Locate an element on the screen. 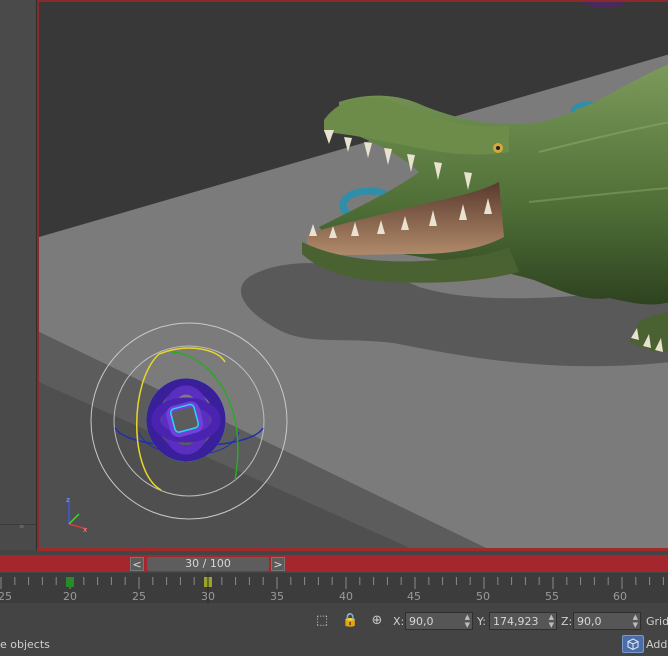 This screenshot has height=656, width=668. add-time-tag-button is located at coordinates (633, 644).